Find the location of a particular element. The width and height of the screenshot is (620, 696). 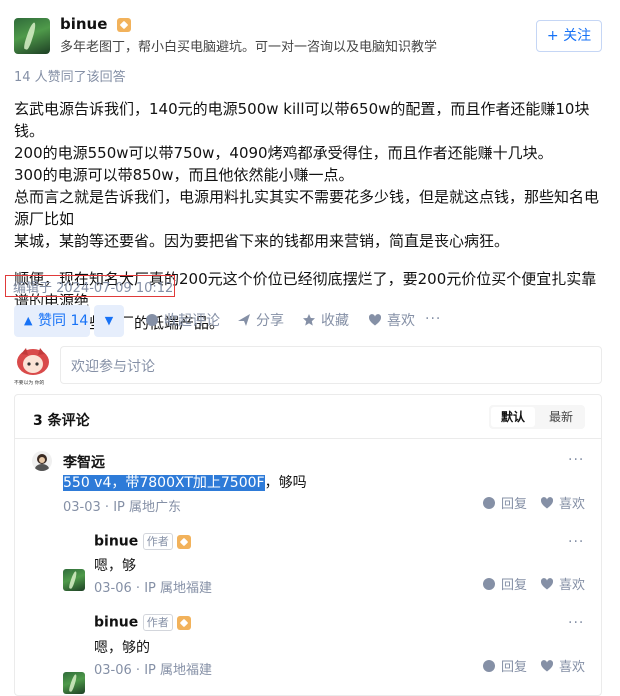

comment-text: 550 v4，带7800XT加上7500F，够吗 is located at coordinates (185, 483).